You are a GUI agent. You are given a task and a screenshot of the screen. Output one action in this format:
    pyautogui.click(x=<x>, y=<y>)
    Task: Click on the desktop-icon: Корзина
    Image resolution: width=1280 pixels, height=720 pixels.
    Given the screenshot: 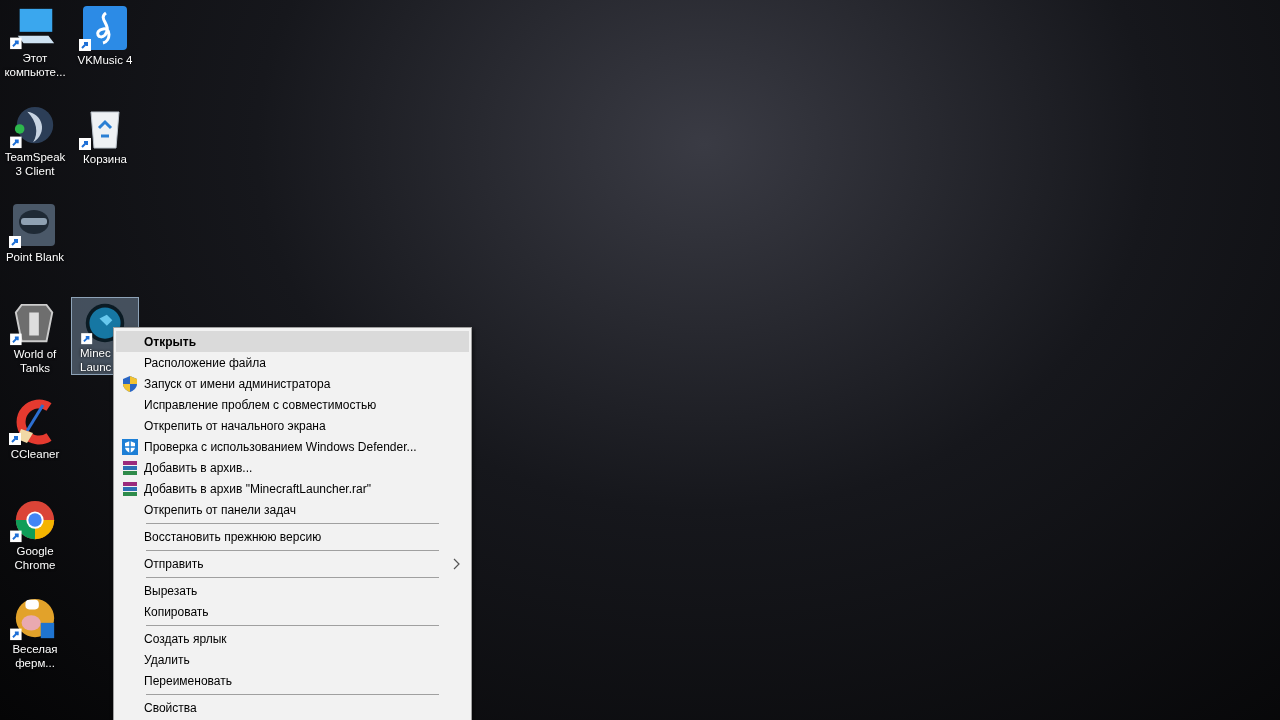 What is the action you would take?
    pyautogui.click(x=105, y=138)
    